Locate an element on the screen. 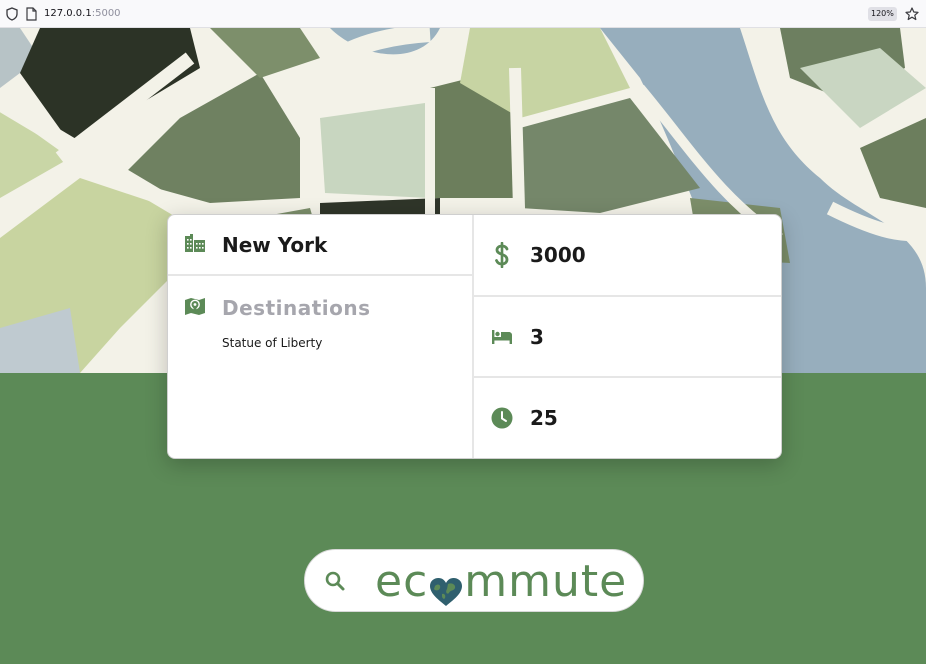 The image size is (926, 664). ecommute-logo: ec mmute is located at coordinates (501, 581).